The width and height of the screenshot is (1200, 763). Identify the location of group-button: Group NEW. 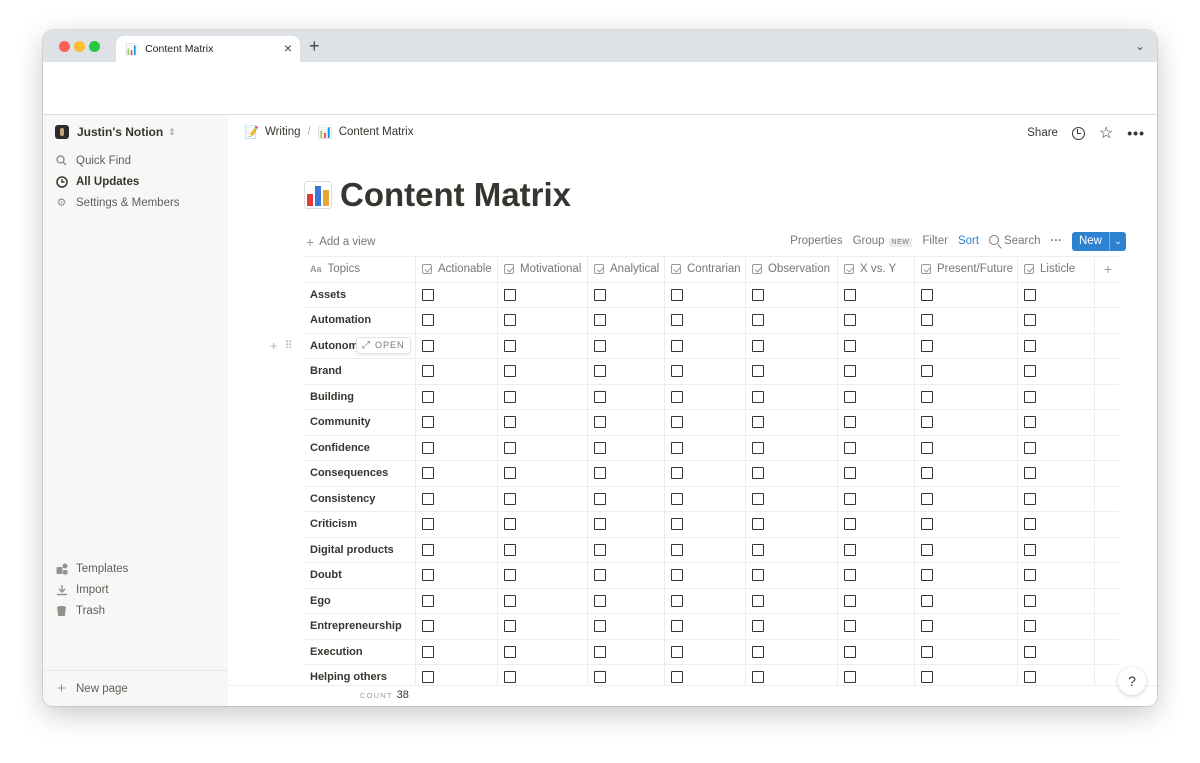
(883, 241).